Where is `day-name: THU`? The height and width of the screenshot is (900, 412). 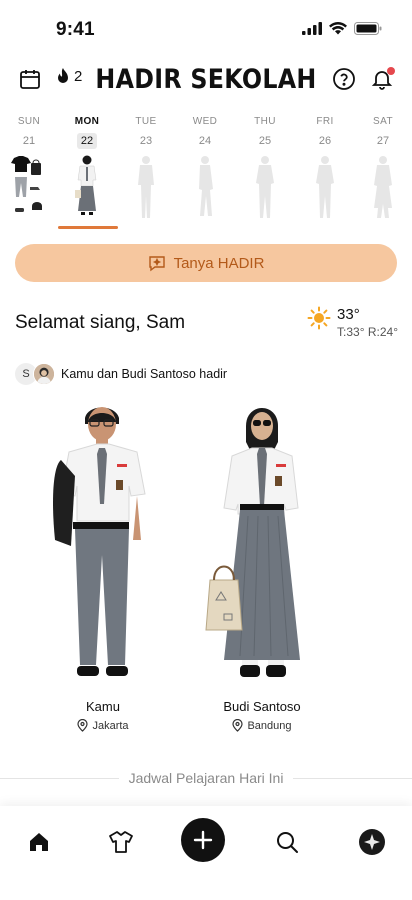 day-name: THU is located at coordinates (265, 121).